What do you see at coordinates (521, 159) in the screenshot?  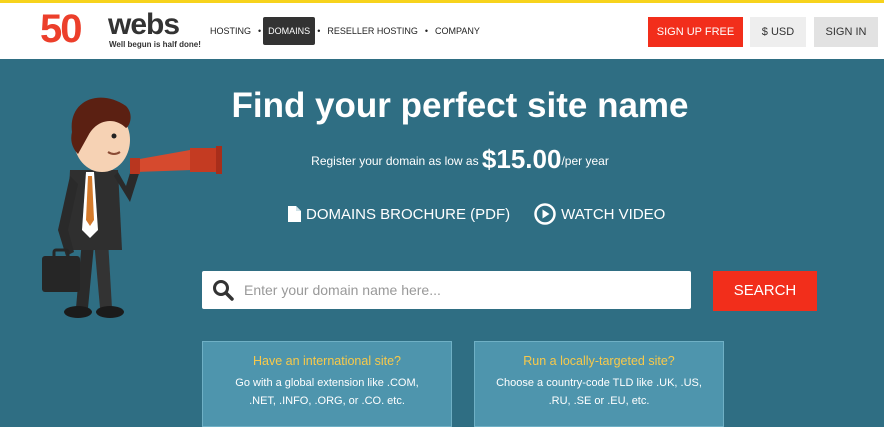 I see `price: $15.00` at bounding box center [521, 159].